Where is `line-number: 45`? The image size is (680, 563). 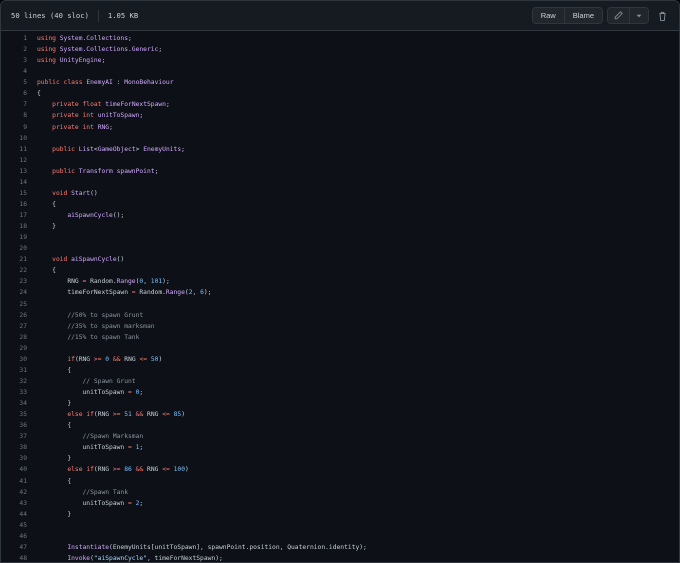 line-number: 45 is located at coordinates (14, 525).